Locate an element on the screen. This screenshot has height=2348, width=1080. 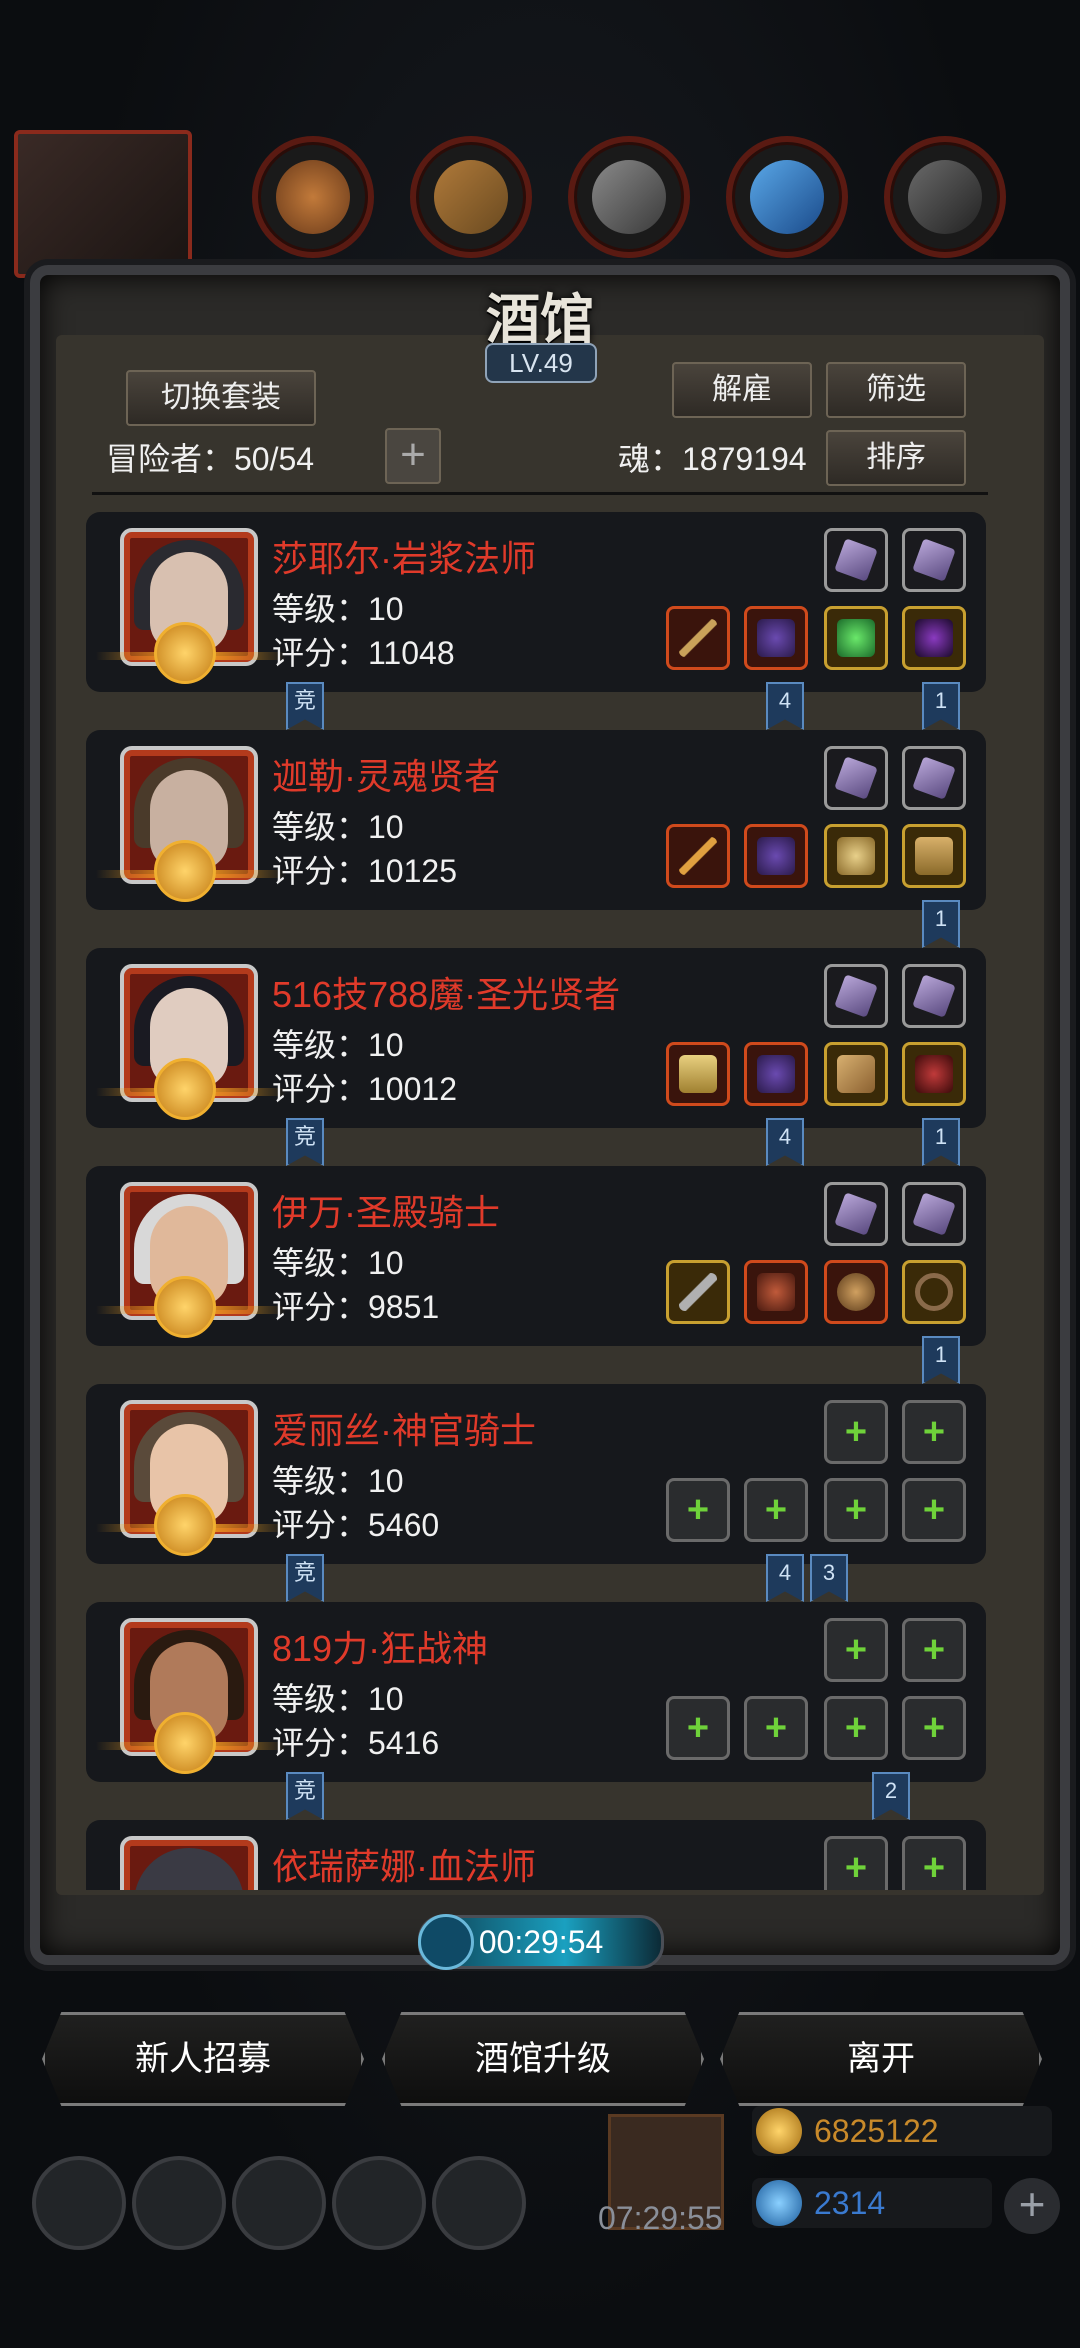
switch-outfit-button: 切换套装 is located at coordinates (221, 398).